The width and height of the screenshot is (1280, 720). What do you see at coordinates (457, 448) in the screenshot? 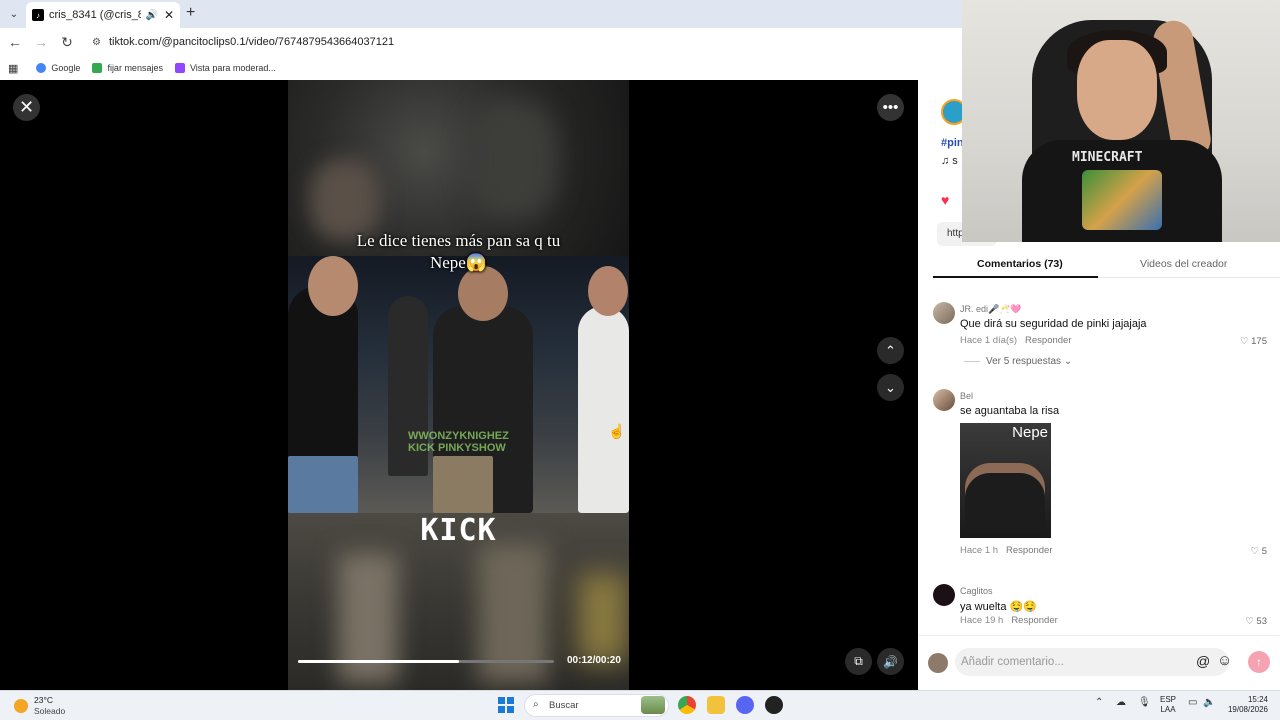
I see `watermark-line: KICK PINKYSHOW` at bounding box center [457, 448].